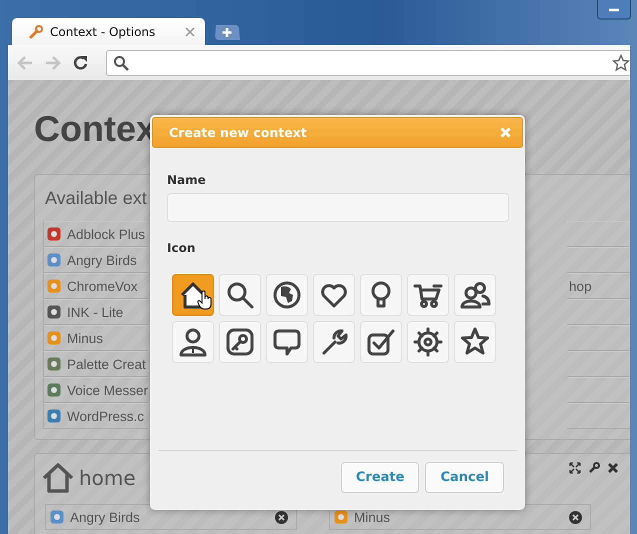  I want to click on users-icon, so click(475, 295).